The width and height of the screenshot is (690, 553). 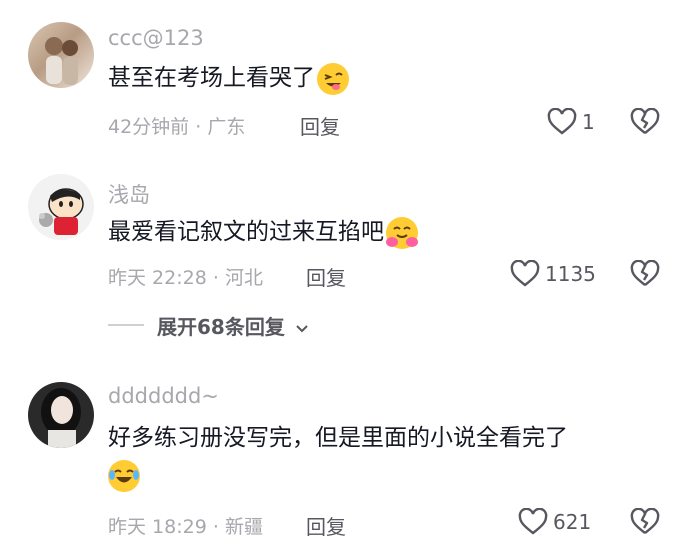 What do you see at coordinates (302, 329) in the screenshot?
I see `chevron-down-icon` at bounding box center [302, 329].